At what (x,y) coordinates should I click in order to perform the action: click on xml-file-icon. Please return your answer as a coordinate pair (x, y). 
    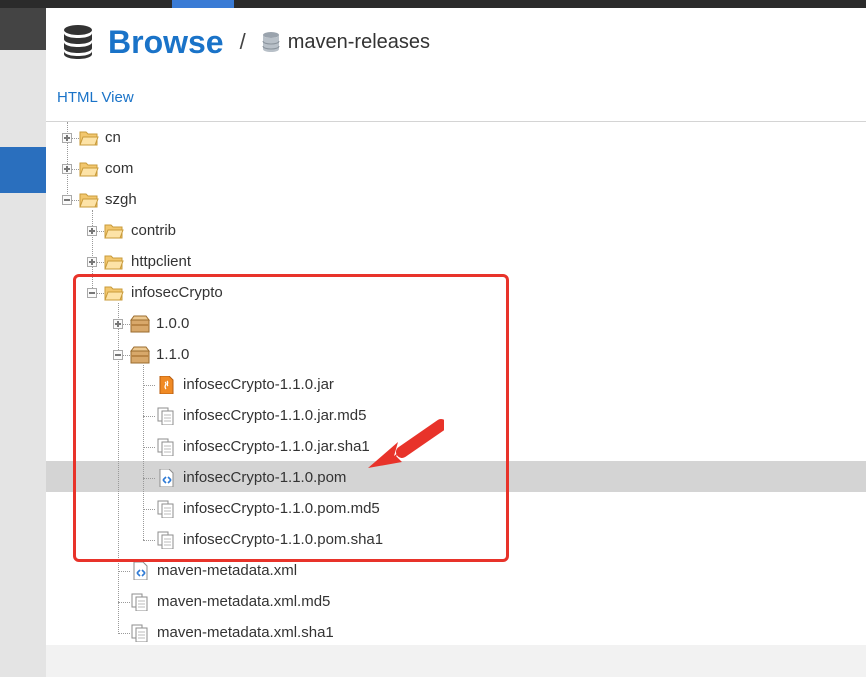
    Looking at the image, I should click on (140, 571).